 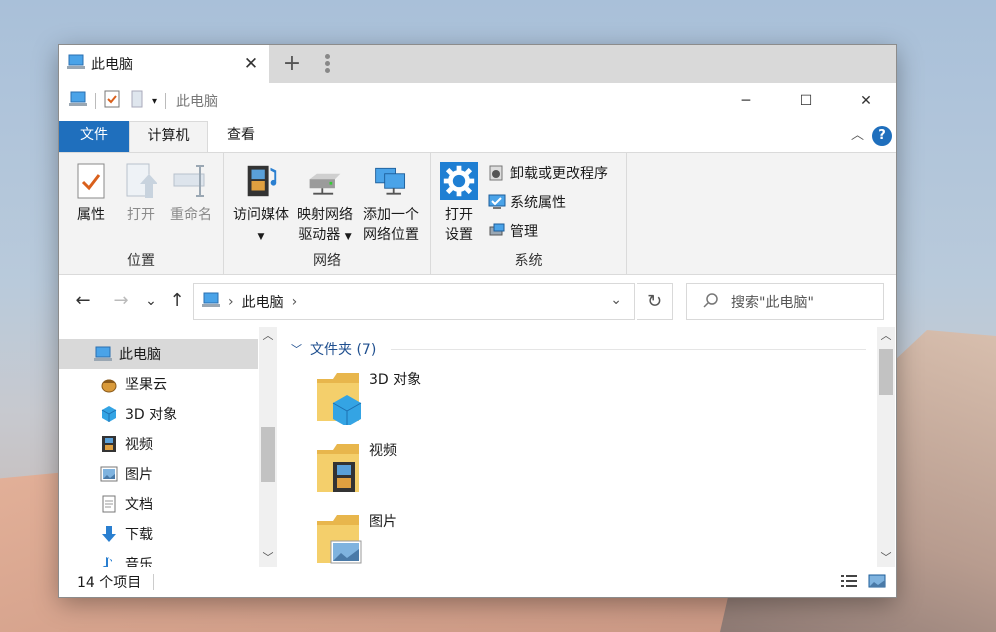 What do you see at coordinates (158, 504) in the screenshot?
I see `nav-item-documents: 文档` at bounding box center [158, 504].